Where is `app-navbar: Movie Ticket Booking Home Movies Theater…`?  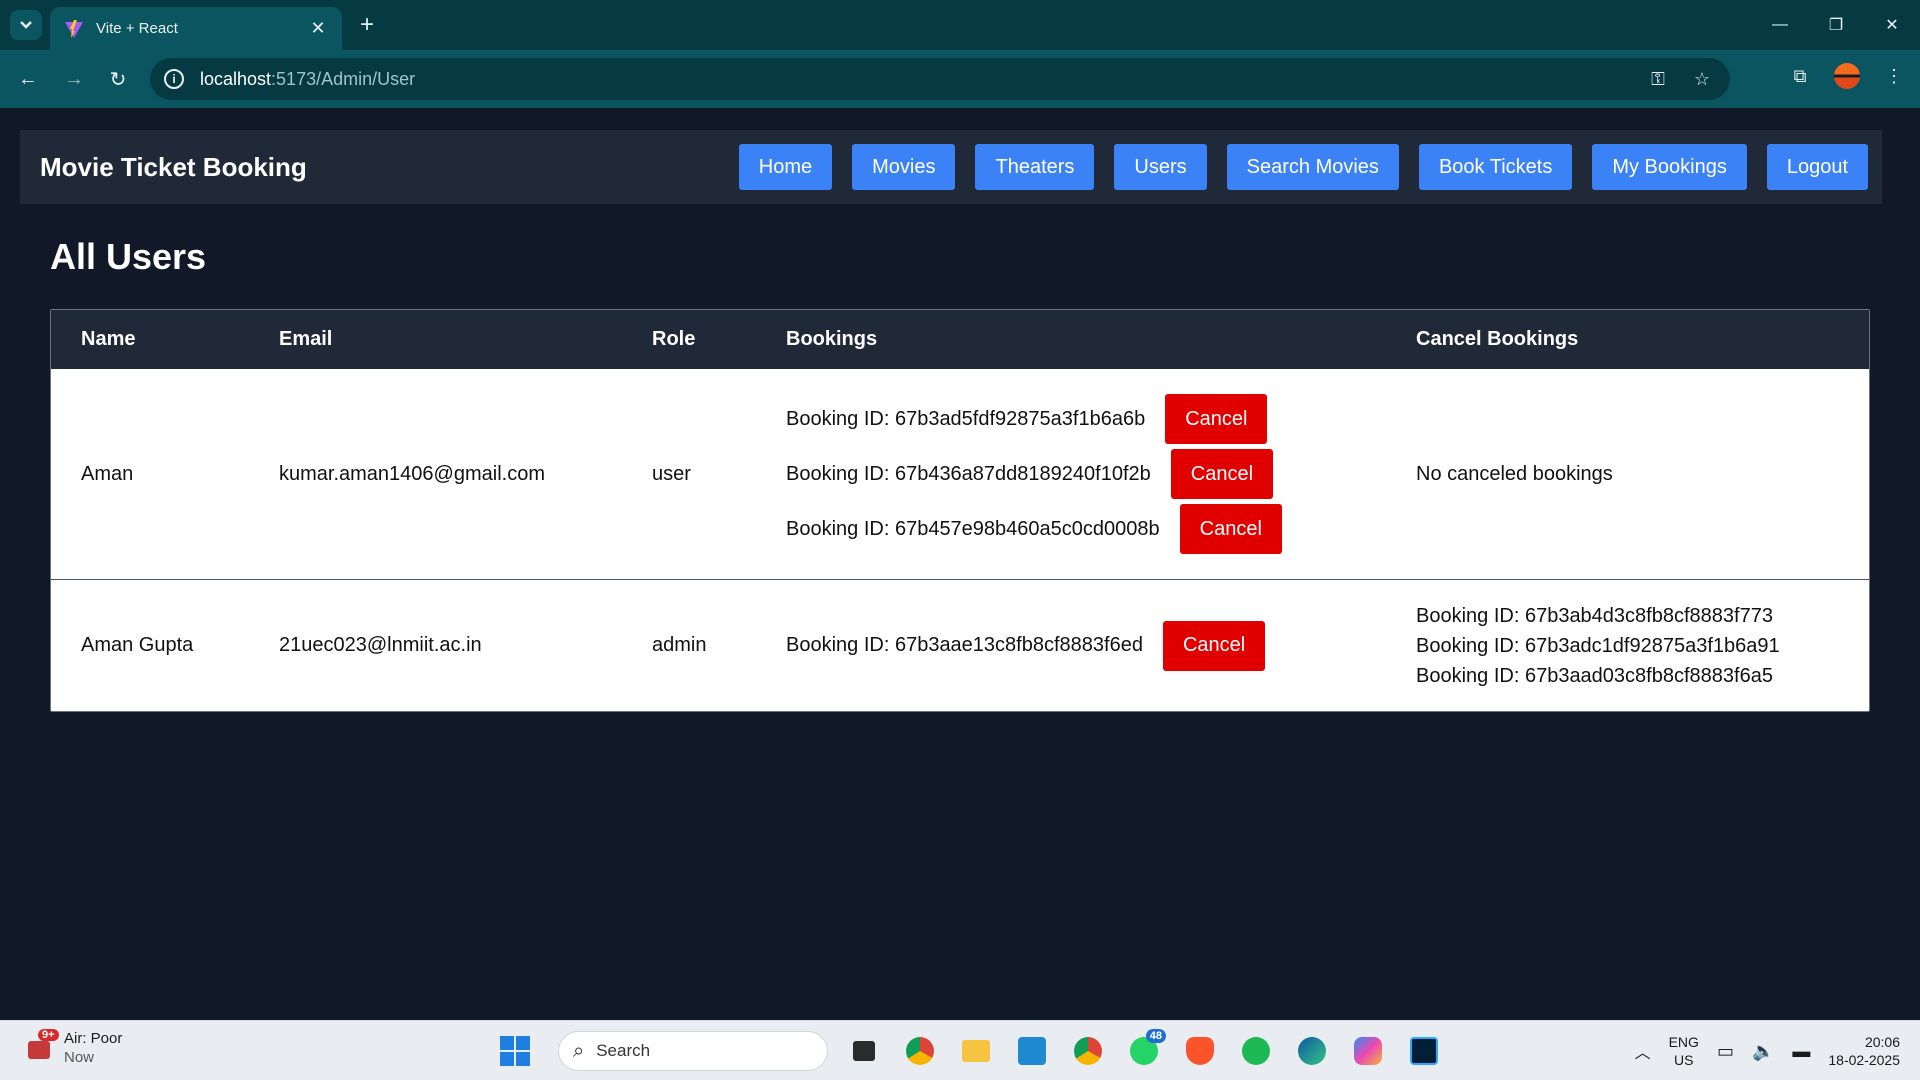 app-navbar: Movie Ticket Booking Home Movies Theater… is located at coordinates (951, 167).